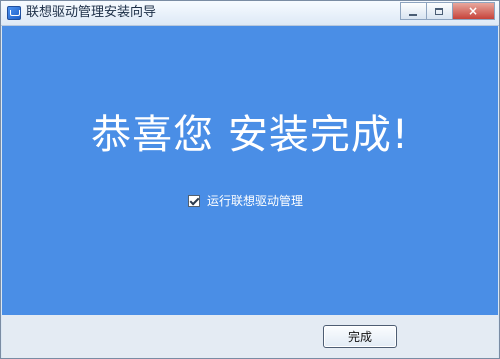  I want to click on close-button: ×, so click(473, 11).